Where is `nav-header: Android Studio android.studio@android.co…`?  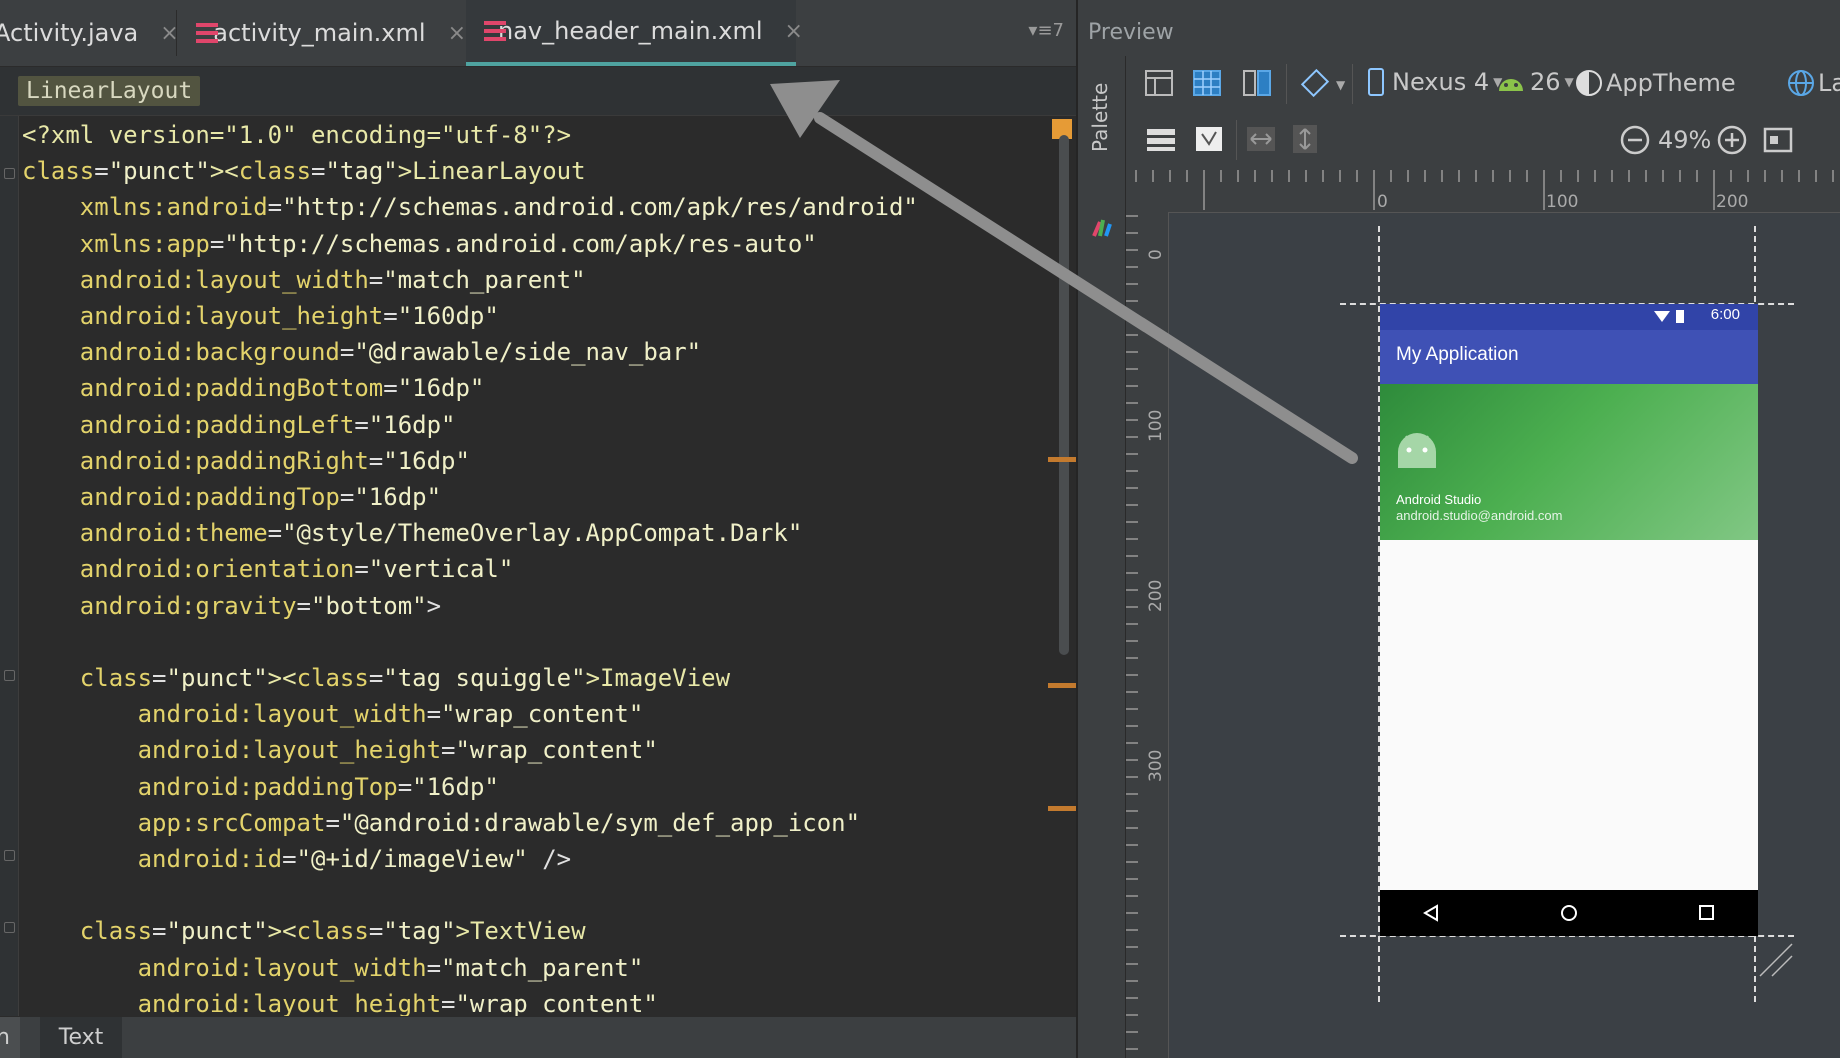 nav-header: Android Studio android.studio@android.co… is located at coordinates (1569, 462).